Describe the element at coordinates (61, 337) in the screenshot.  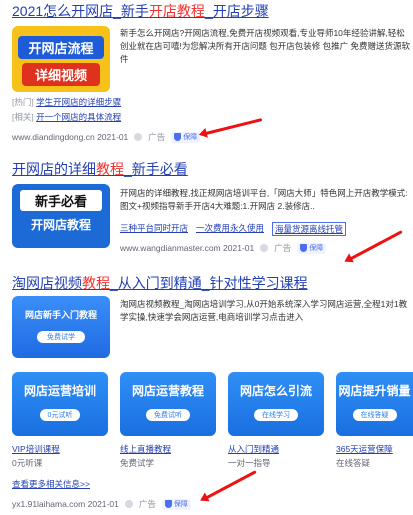
I see `thumb-button: 免费试学` at that location.